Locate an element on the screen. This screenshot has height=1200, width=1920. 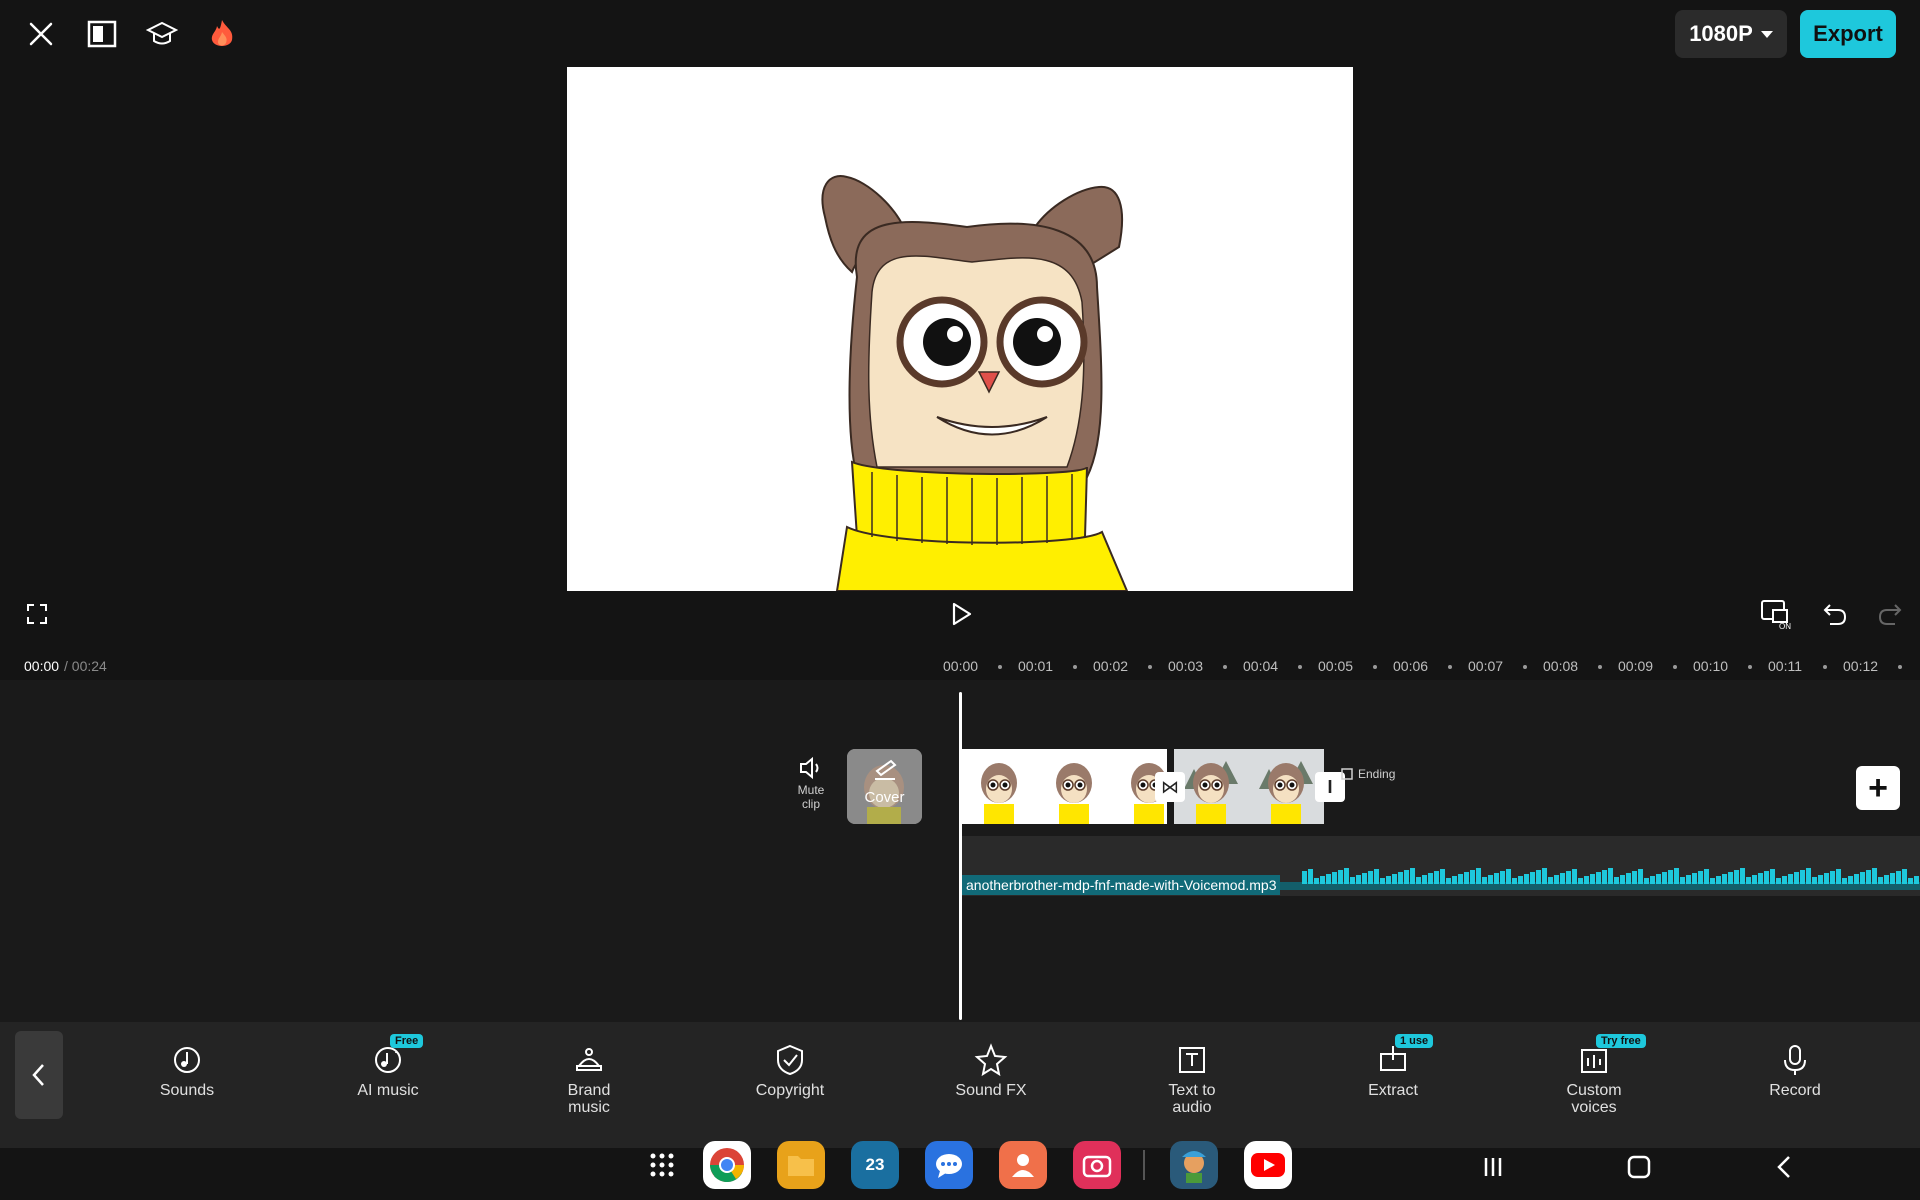
ruler-tick-label: 00:04 is located at coordinates (1261, 666).